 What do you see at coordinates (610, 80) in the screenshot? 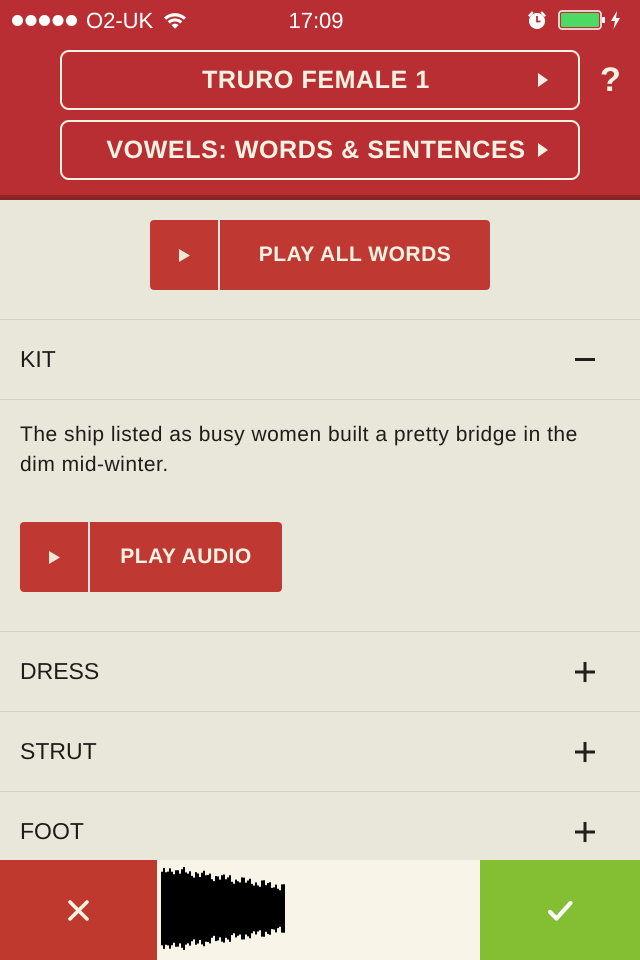
I see `help-button: ?` at bounding box center [610, 80].